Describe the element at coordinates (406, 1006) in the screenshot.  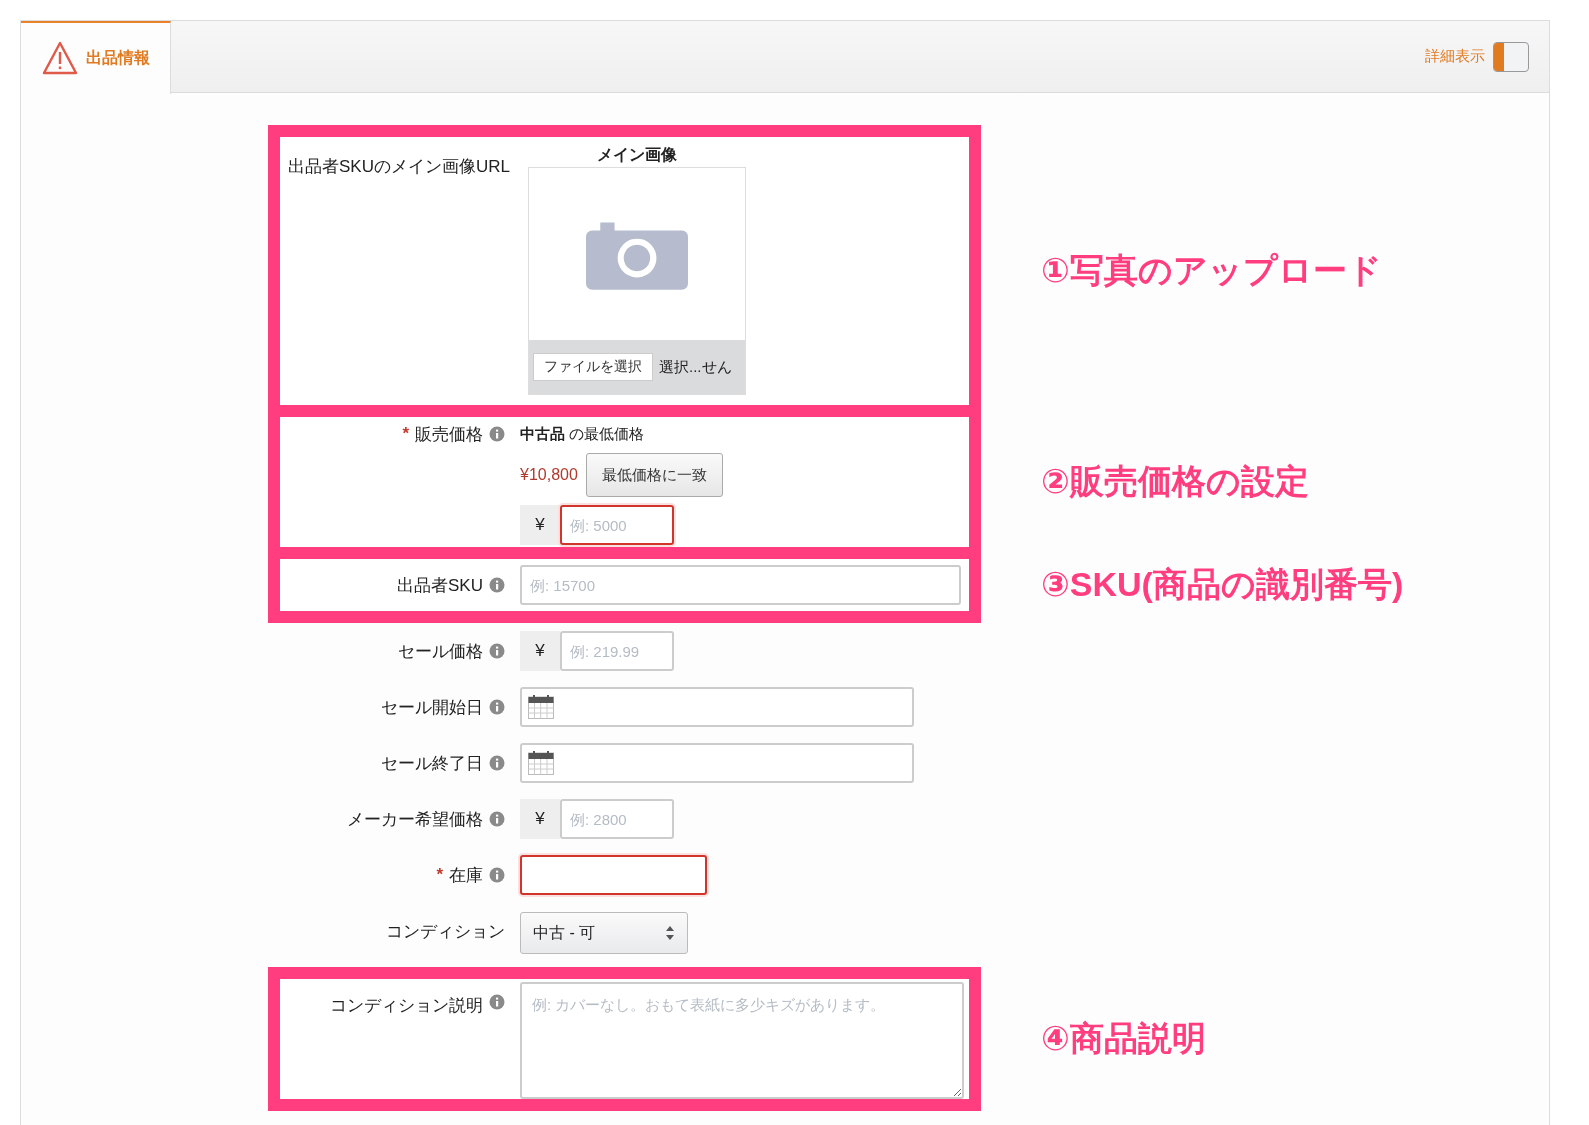
I see `field-label: コンディション説明` at that location.